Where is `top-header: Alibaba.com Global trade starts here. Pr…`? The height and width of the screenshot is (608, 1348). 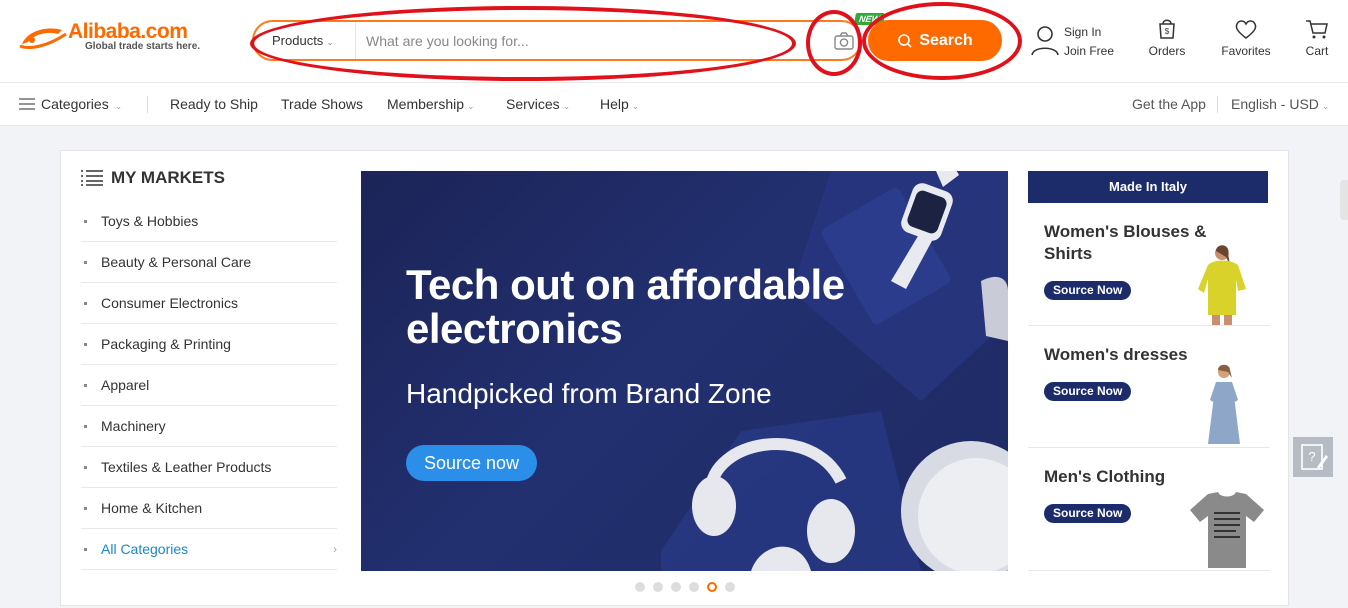 top-header: Alibaba.com Global trade starts here. Pr… is located at coordinates (674, 41).